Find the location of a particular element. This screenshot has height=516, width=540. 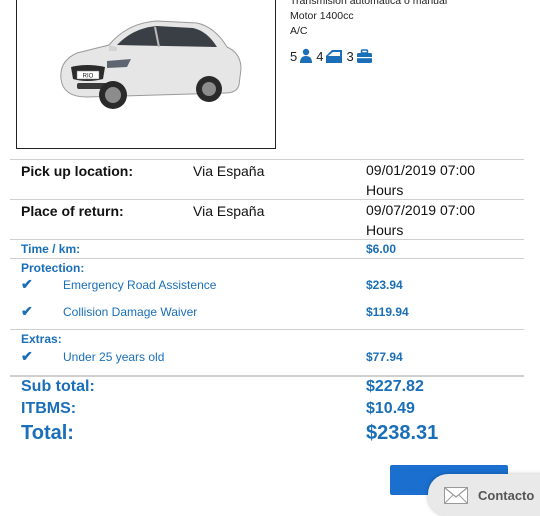

vehicle-capacity: 5 4 3 is located at coordinates (333, 56).